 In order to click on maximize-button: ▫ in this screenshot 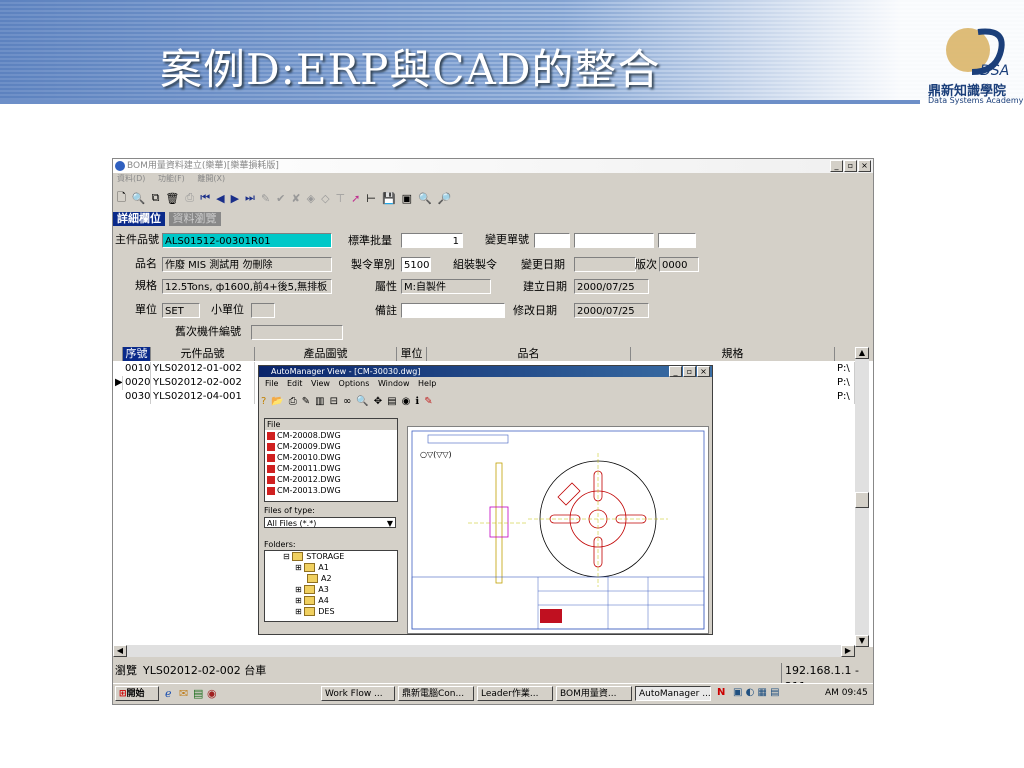, I will do `click(850, 166)`.